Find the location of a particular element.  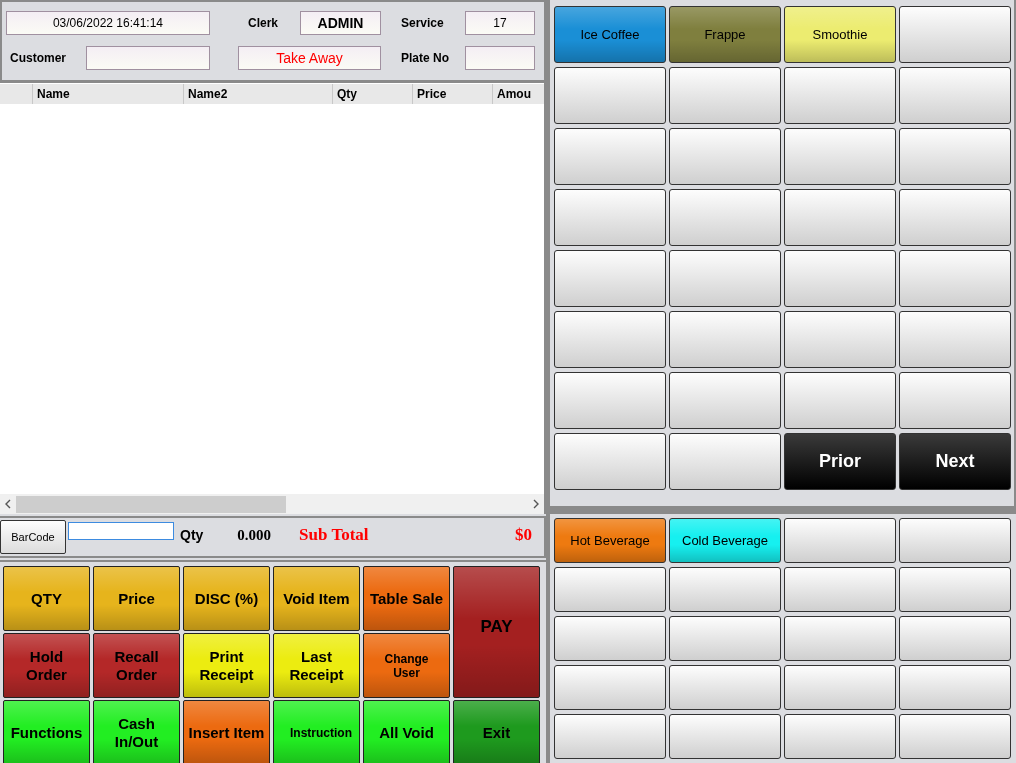

customer-label: Customer is located at coordinates (38, 58).